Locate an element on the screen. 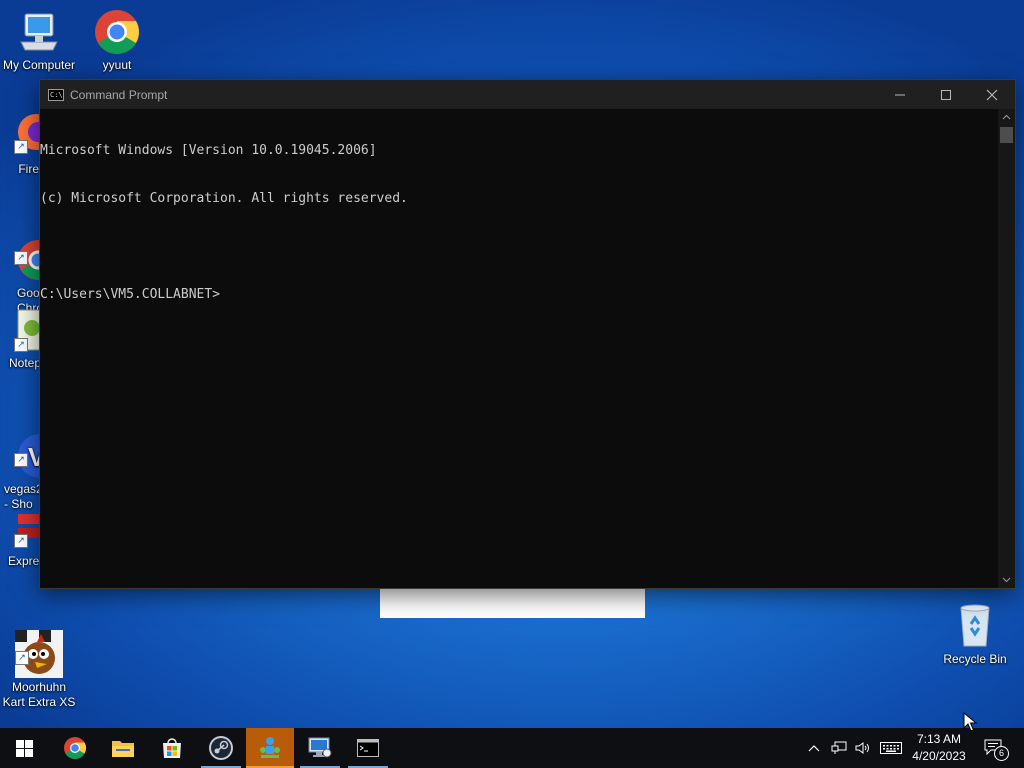 This screenshot has height=768, width=1024. cmd-icon: C:\ is located at coordinates (56, 94).